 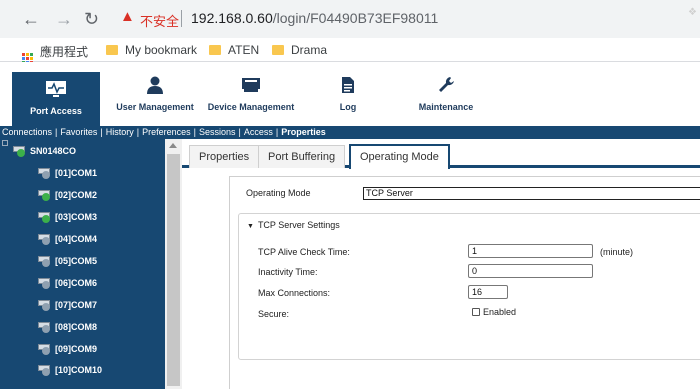 I want to click on tree-root-device: SN0148CO, so click(x=44, y=151).